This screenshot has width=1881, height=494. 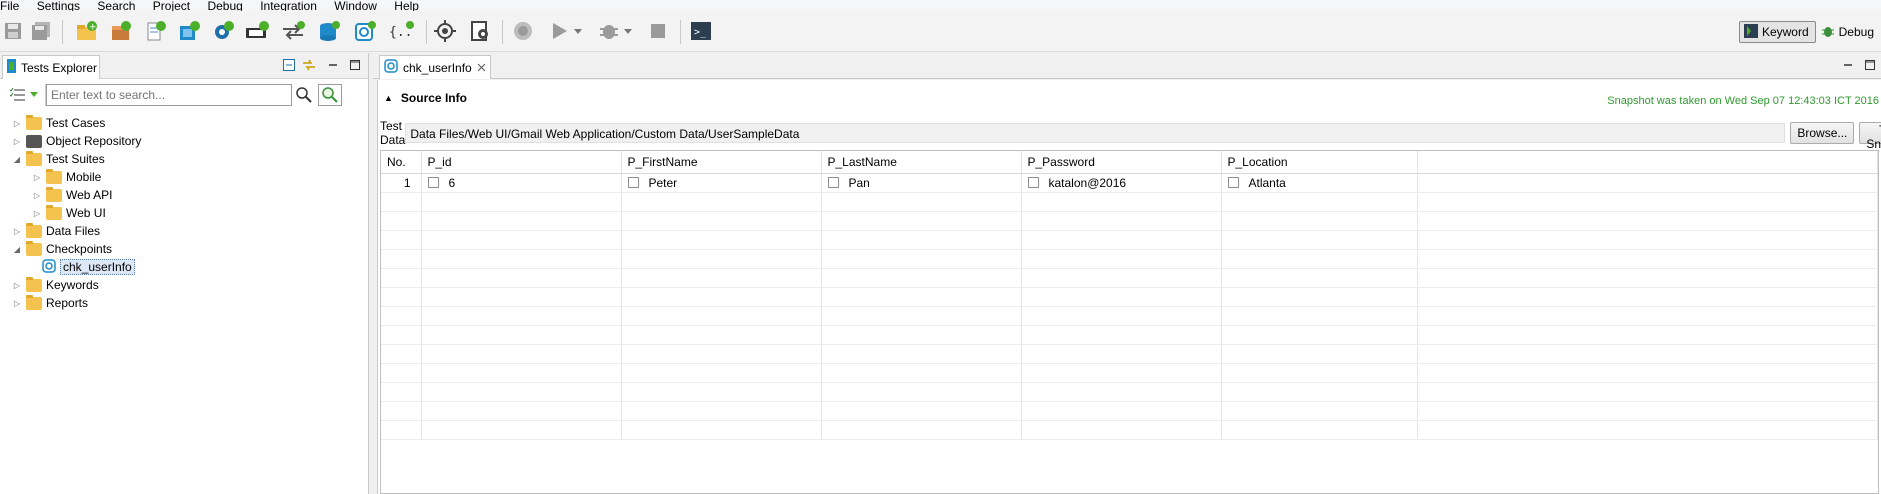 I want to click on checkpoint-icon, so click(x=391, y=67).